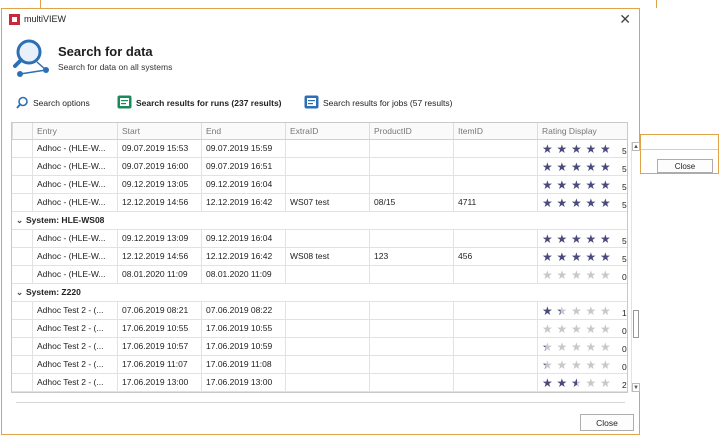 The width and height of the screenshot is (723, 435). What do you see at coordinates (319, 293) in the screenshot?
I see `group-row: ⌄ System: Z220` at bounding box center [319, 293].